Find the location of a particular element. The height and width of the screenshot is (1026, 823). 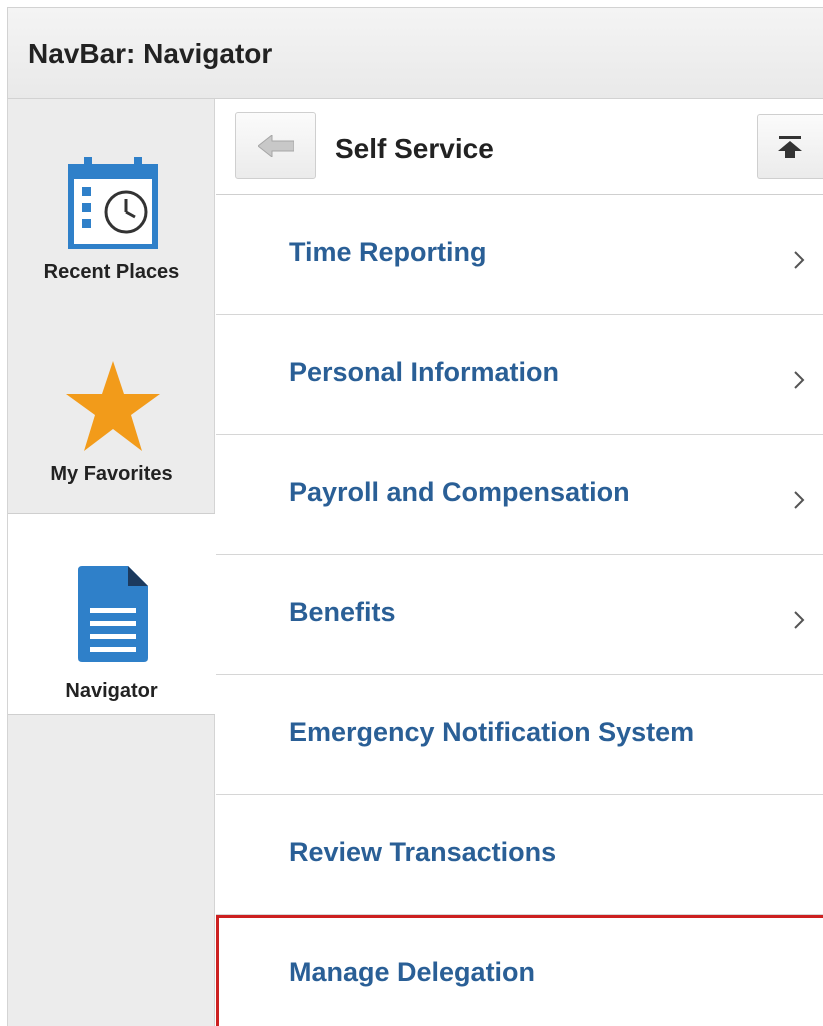

sidebar-item-navigator: Navigator is located at coordinates (111, 614).